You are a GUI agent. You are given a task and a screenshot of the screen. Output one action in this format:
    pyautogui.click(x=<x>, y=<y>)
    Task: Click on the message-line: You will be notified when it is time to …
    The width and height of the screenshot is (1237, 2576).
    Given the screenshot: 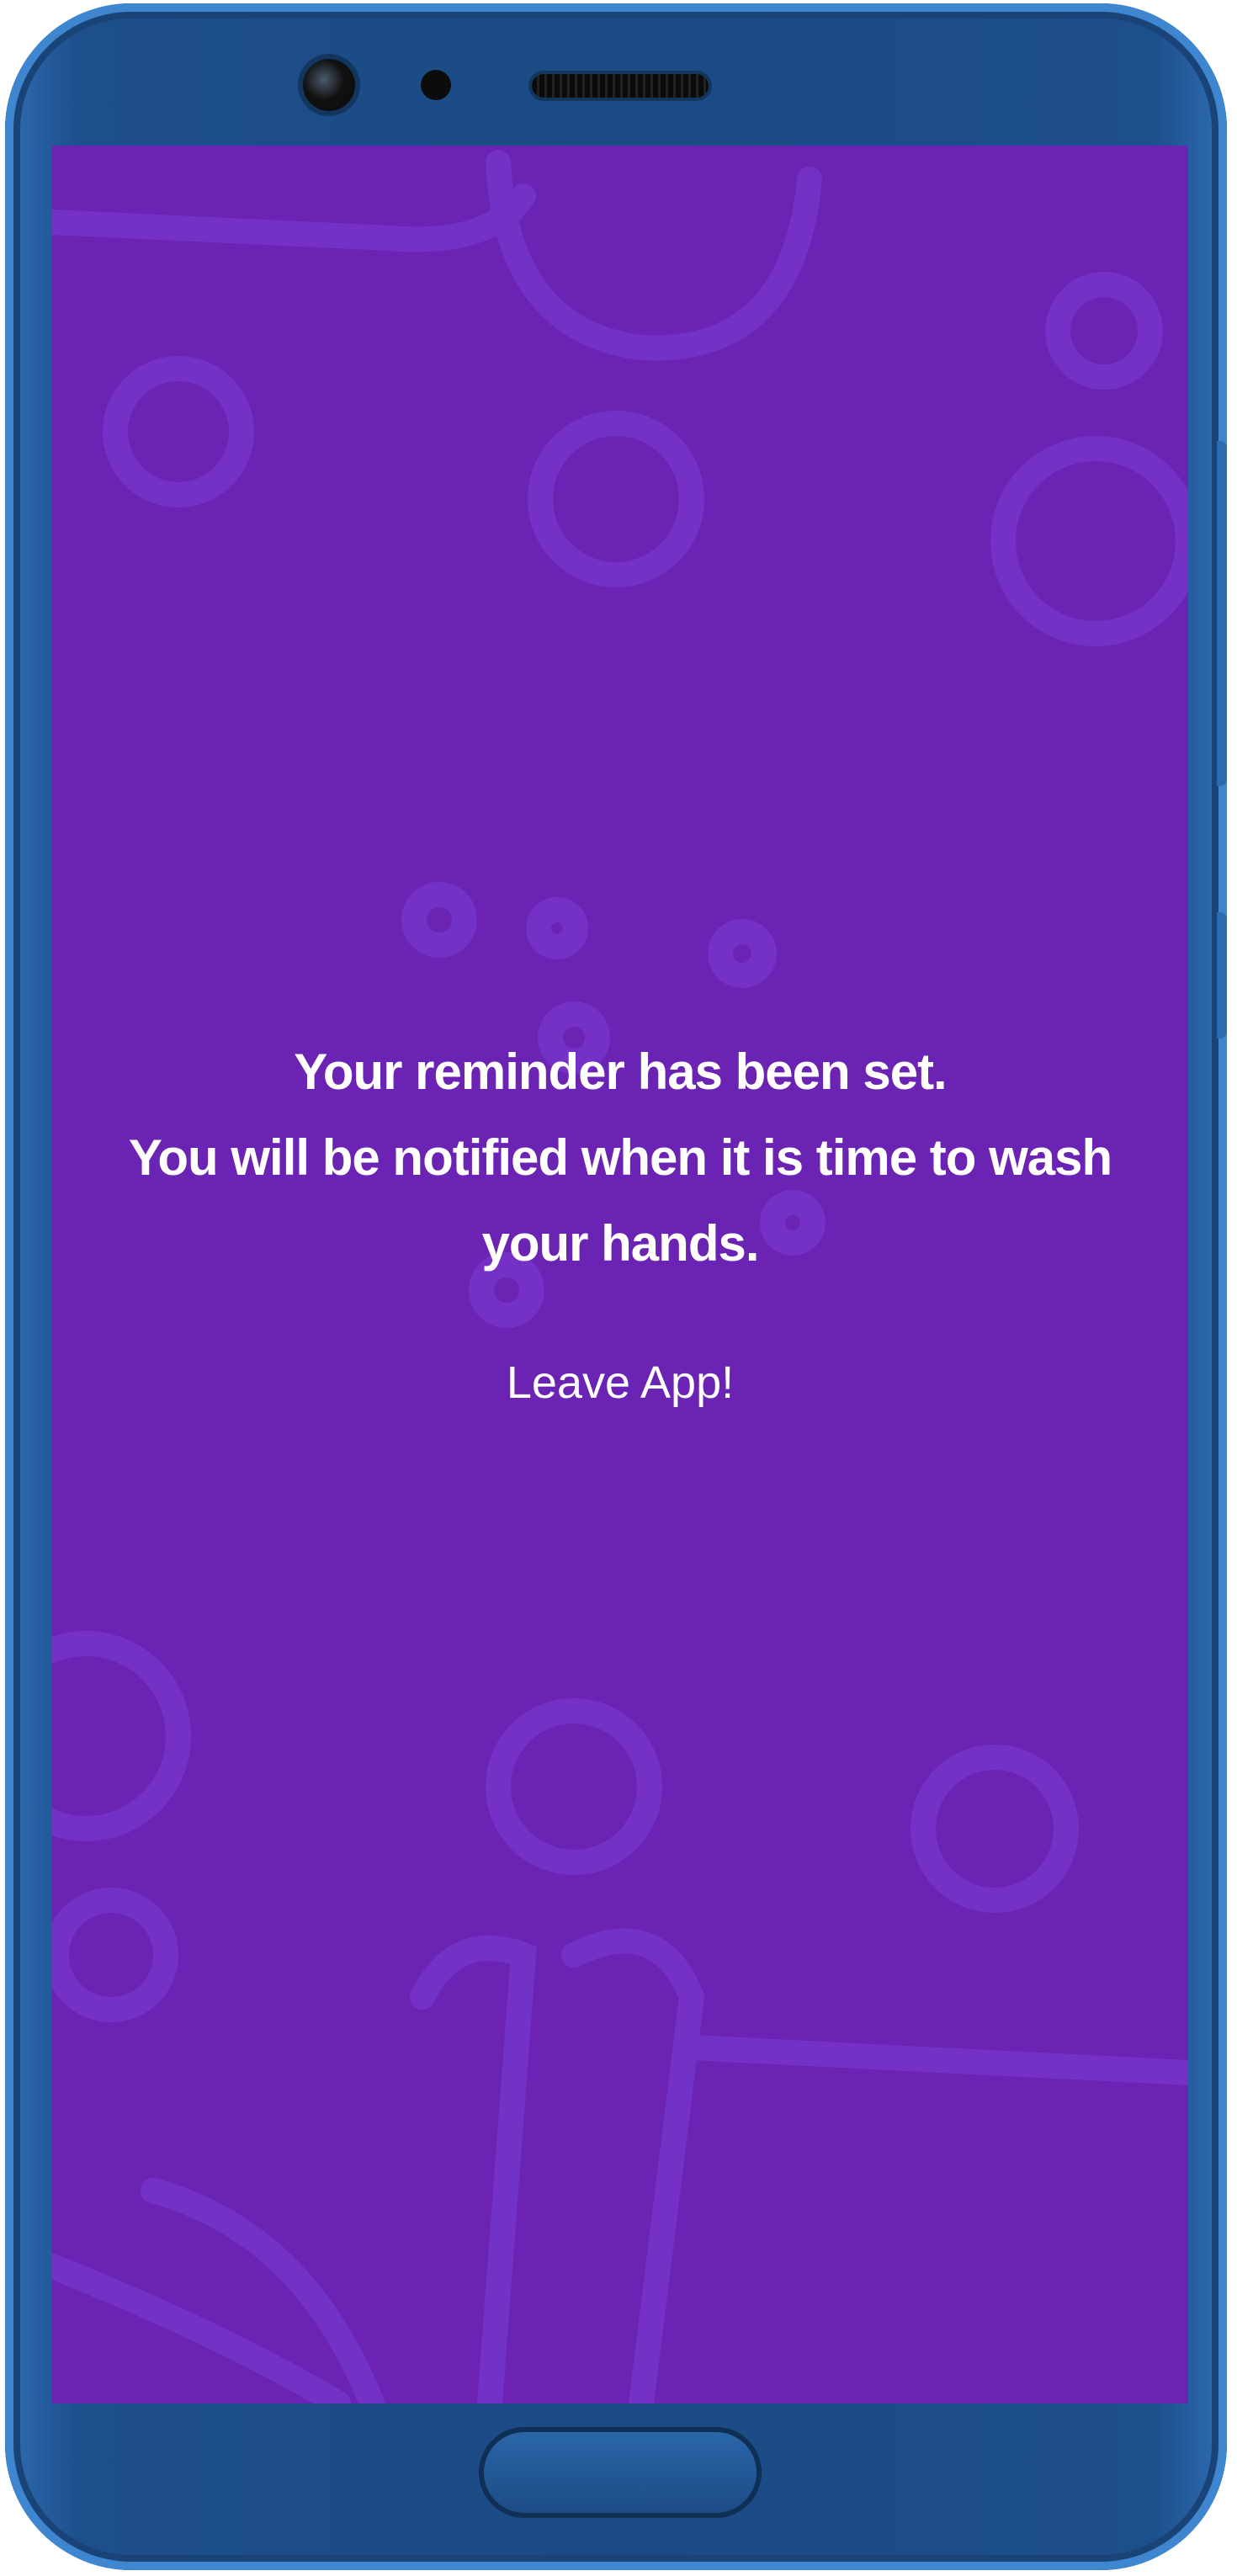 What is the action you would take?
    pyautogui.click(x=620, y=1157)
    